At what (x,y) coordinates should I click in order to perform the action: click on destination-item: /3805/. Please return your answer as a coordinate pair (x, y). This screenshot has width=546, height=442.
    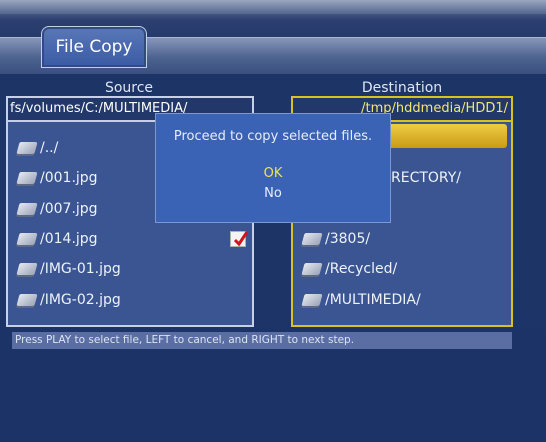
    Looking at the image, I should click on (402, 239).